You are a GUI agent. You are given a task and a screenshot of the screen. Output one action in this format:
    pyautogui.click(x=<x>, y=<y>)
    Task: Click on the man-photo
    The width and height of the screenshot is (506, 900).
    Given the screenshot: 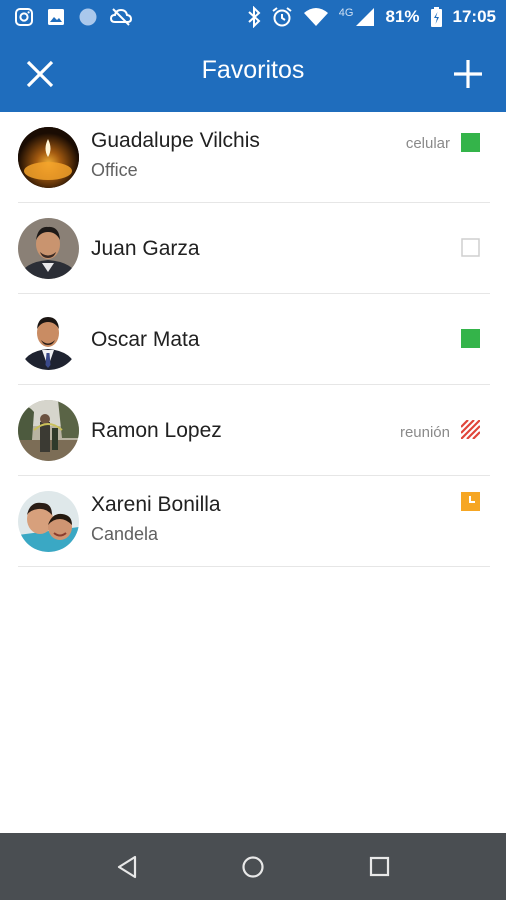 What is the action you would take?
    pyautogui.click(x=48, y=248)
    